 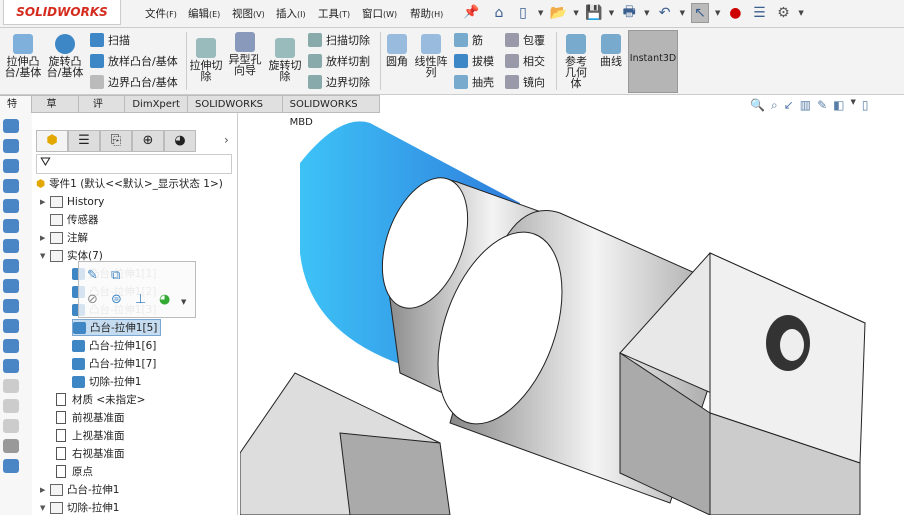 What do you see at coordinates (345, 444) in the screenshot?
I see `lower-block-body` at bounding box center [345, 444].